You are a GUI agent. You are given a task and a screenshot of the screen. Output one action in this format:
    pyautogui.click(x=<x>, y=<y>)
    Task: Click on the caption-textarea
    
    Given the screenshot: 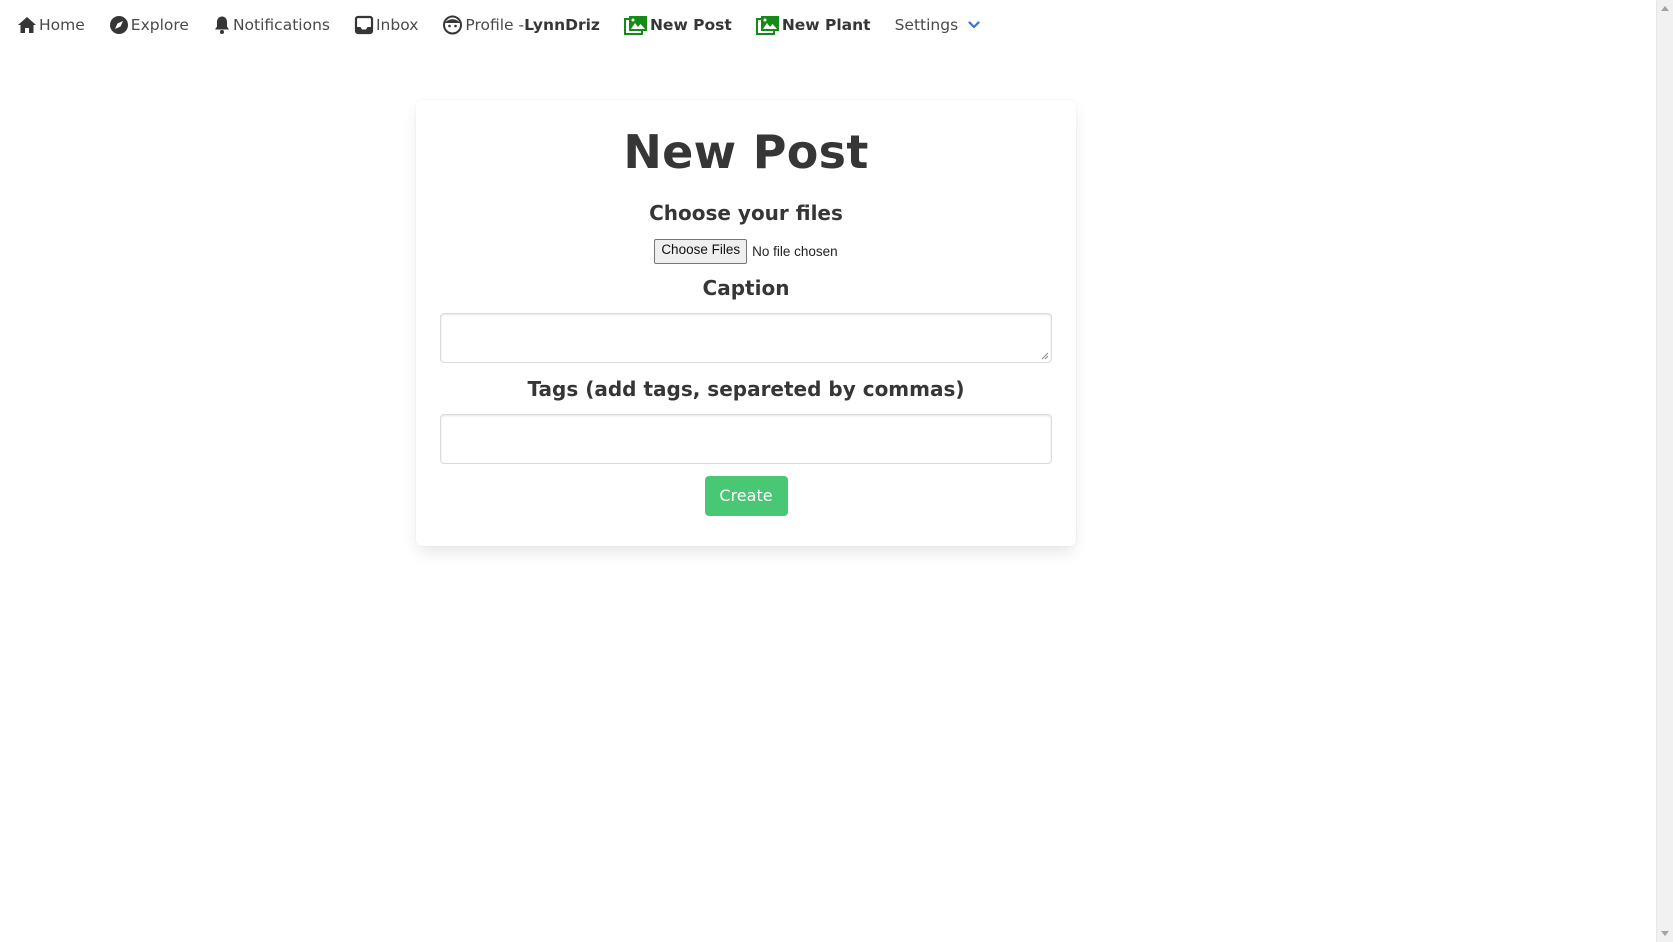 What is the action you would take?
    pyautogui.click(x=746, y=337)
    